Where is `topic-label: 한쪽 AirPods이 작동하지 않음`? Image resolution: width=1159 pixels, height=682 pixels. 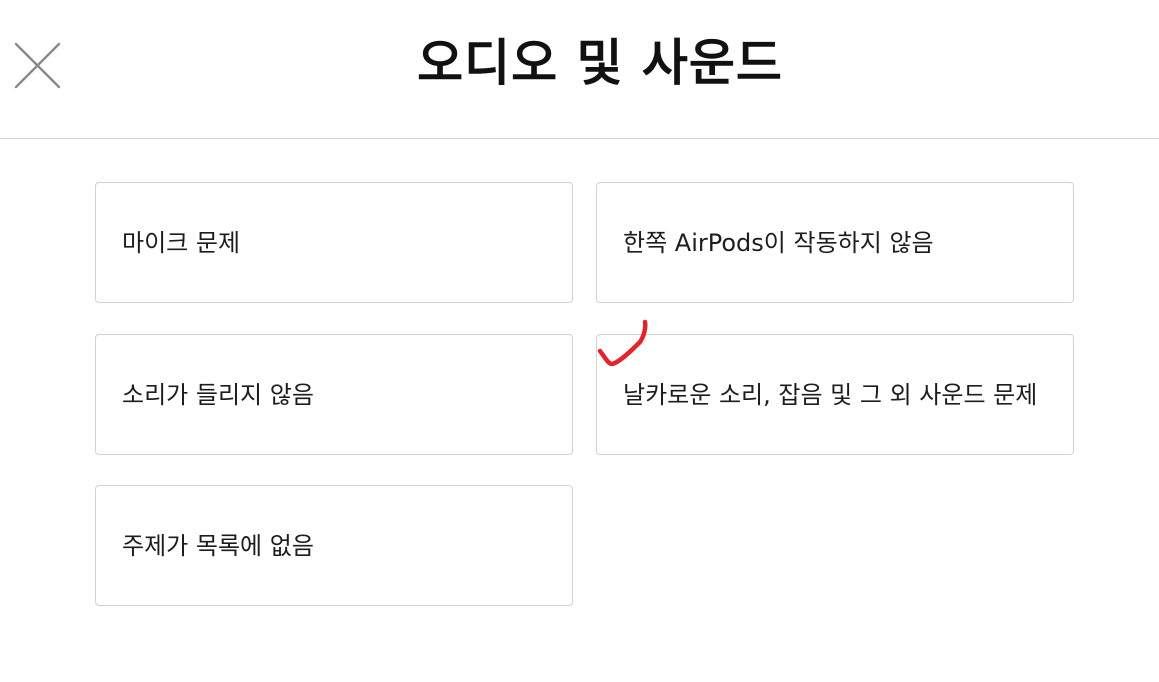 topic-label: 한쪽 AirPods이 작동하지 않음 is located at coordinates (778, 242).